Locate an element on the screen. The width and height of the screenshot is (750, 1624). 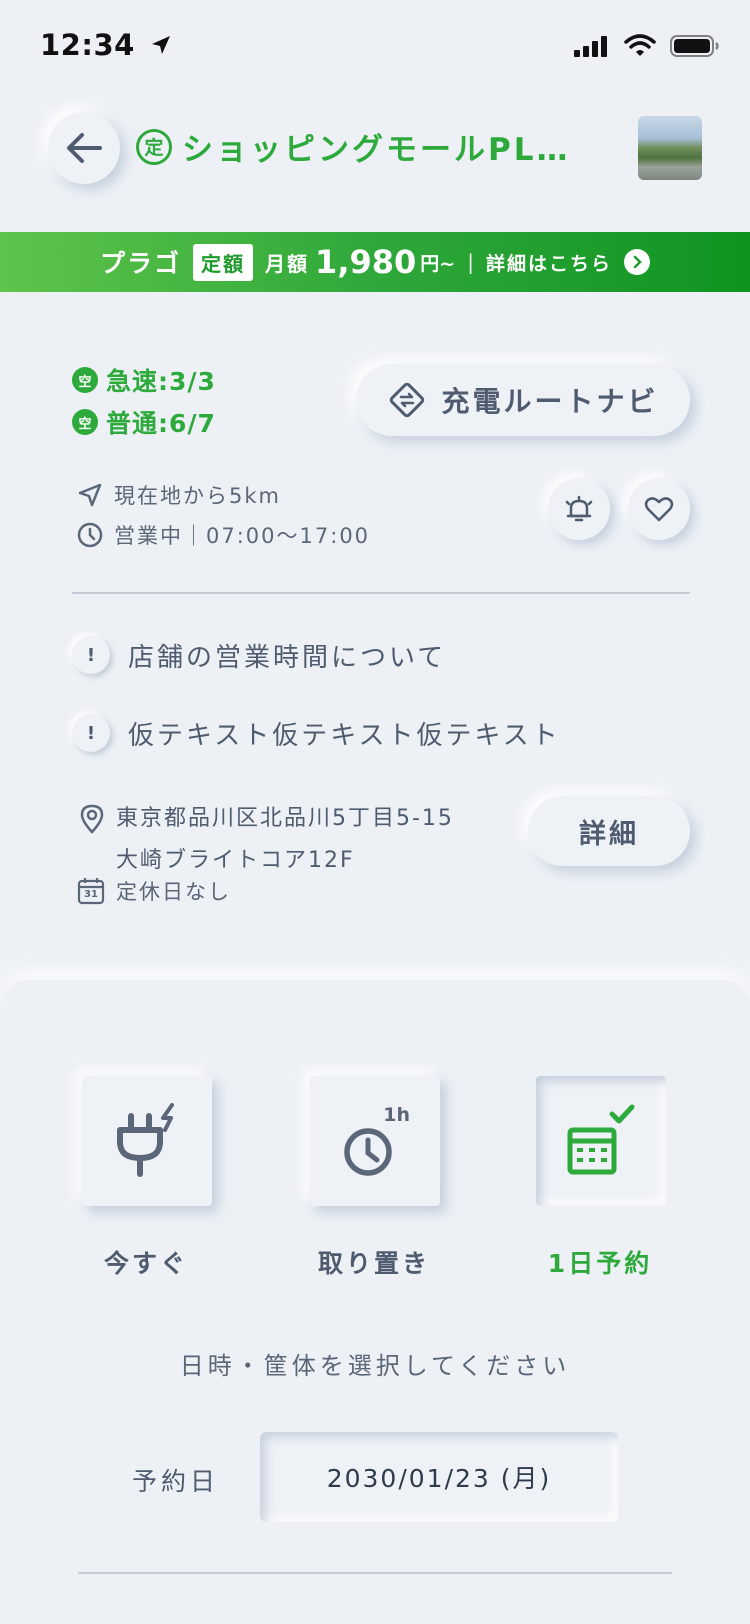
hours-row: 営業中｜07:00～17:00 is located at coordinates (223, 535).